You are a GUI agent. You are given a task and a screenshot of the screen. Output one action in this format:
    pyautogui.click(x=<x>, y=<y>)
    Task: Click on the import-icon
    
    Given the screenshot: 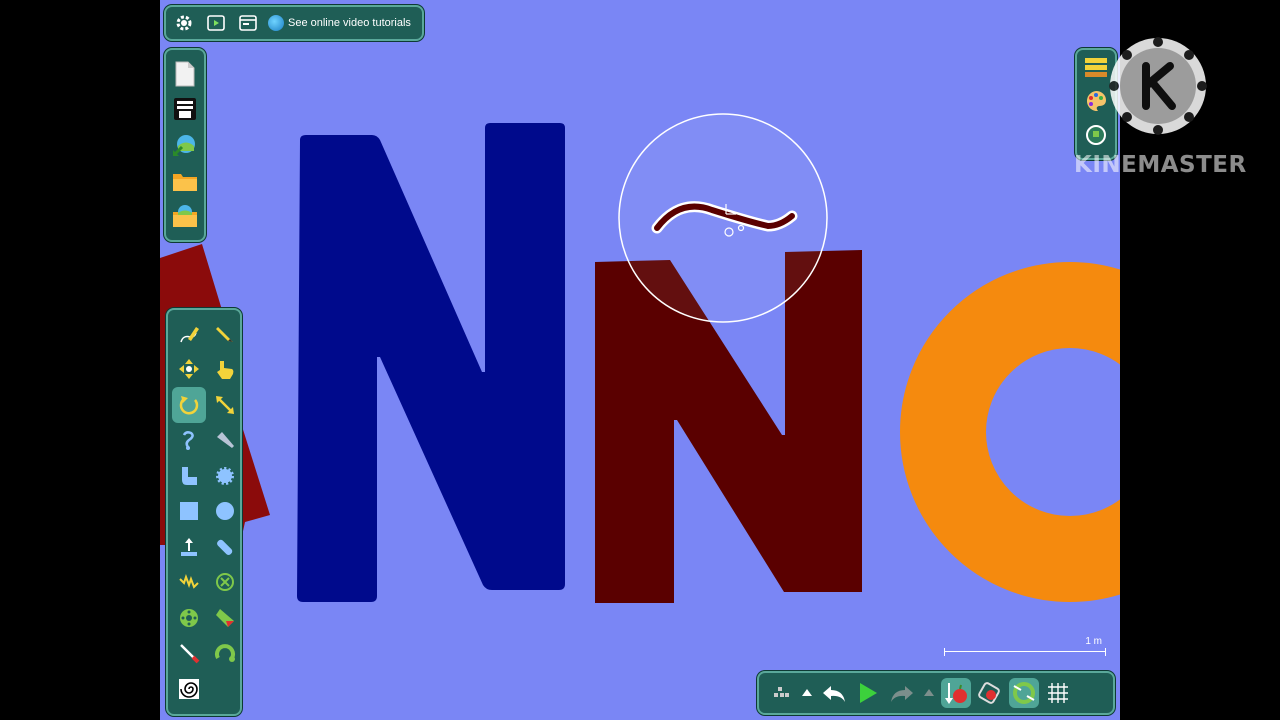 What is the action you would take?
    pyautogui.click(x=185, y=145)
    